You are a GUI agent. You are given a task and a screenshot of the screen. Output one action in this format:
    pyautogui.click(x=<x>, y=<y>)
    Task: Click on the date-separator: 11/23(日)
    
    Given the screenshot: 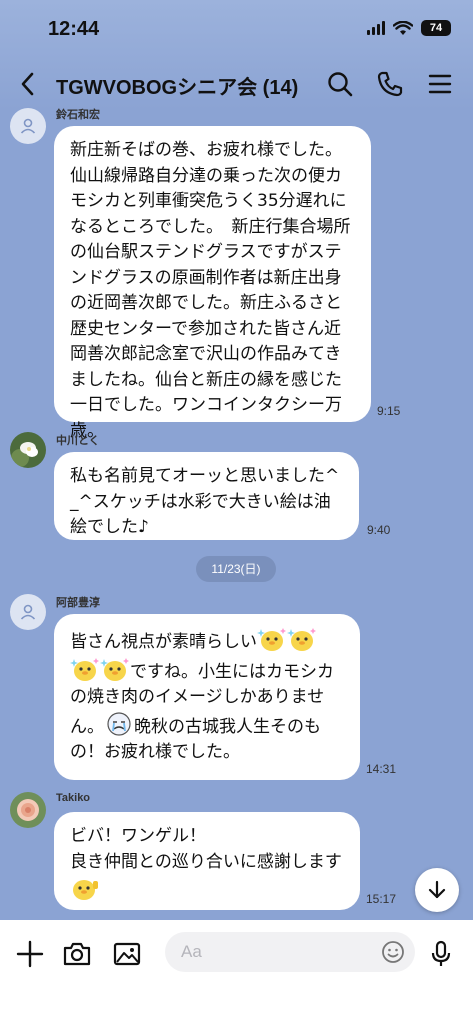 What is the action you would take?
    pyautogui.click(x=236, y=569)
    